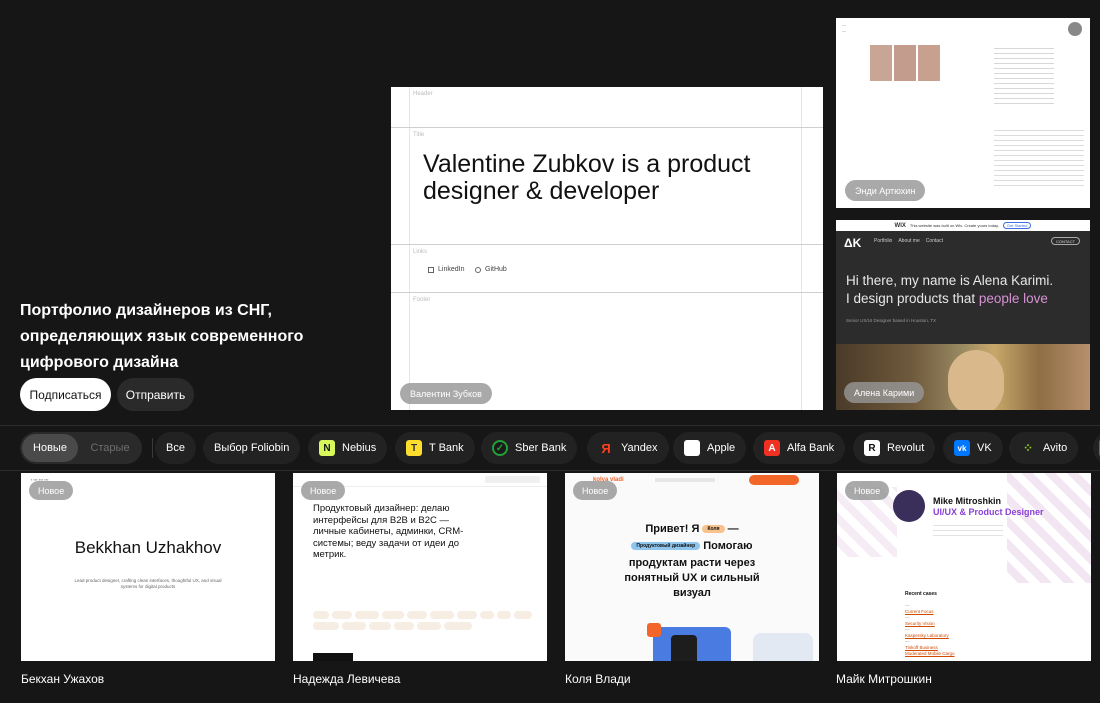 Image resolution: width=1100 pixels, height=703 pixels. What do you see at coordinates (883, 241) in the screenshot?
I see `alena-nav-portfolio: Portfolio` at bounding box center [883, 241].